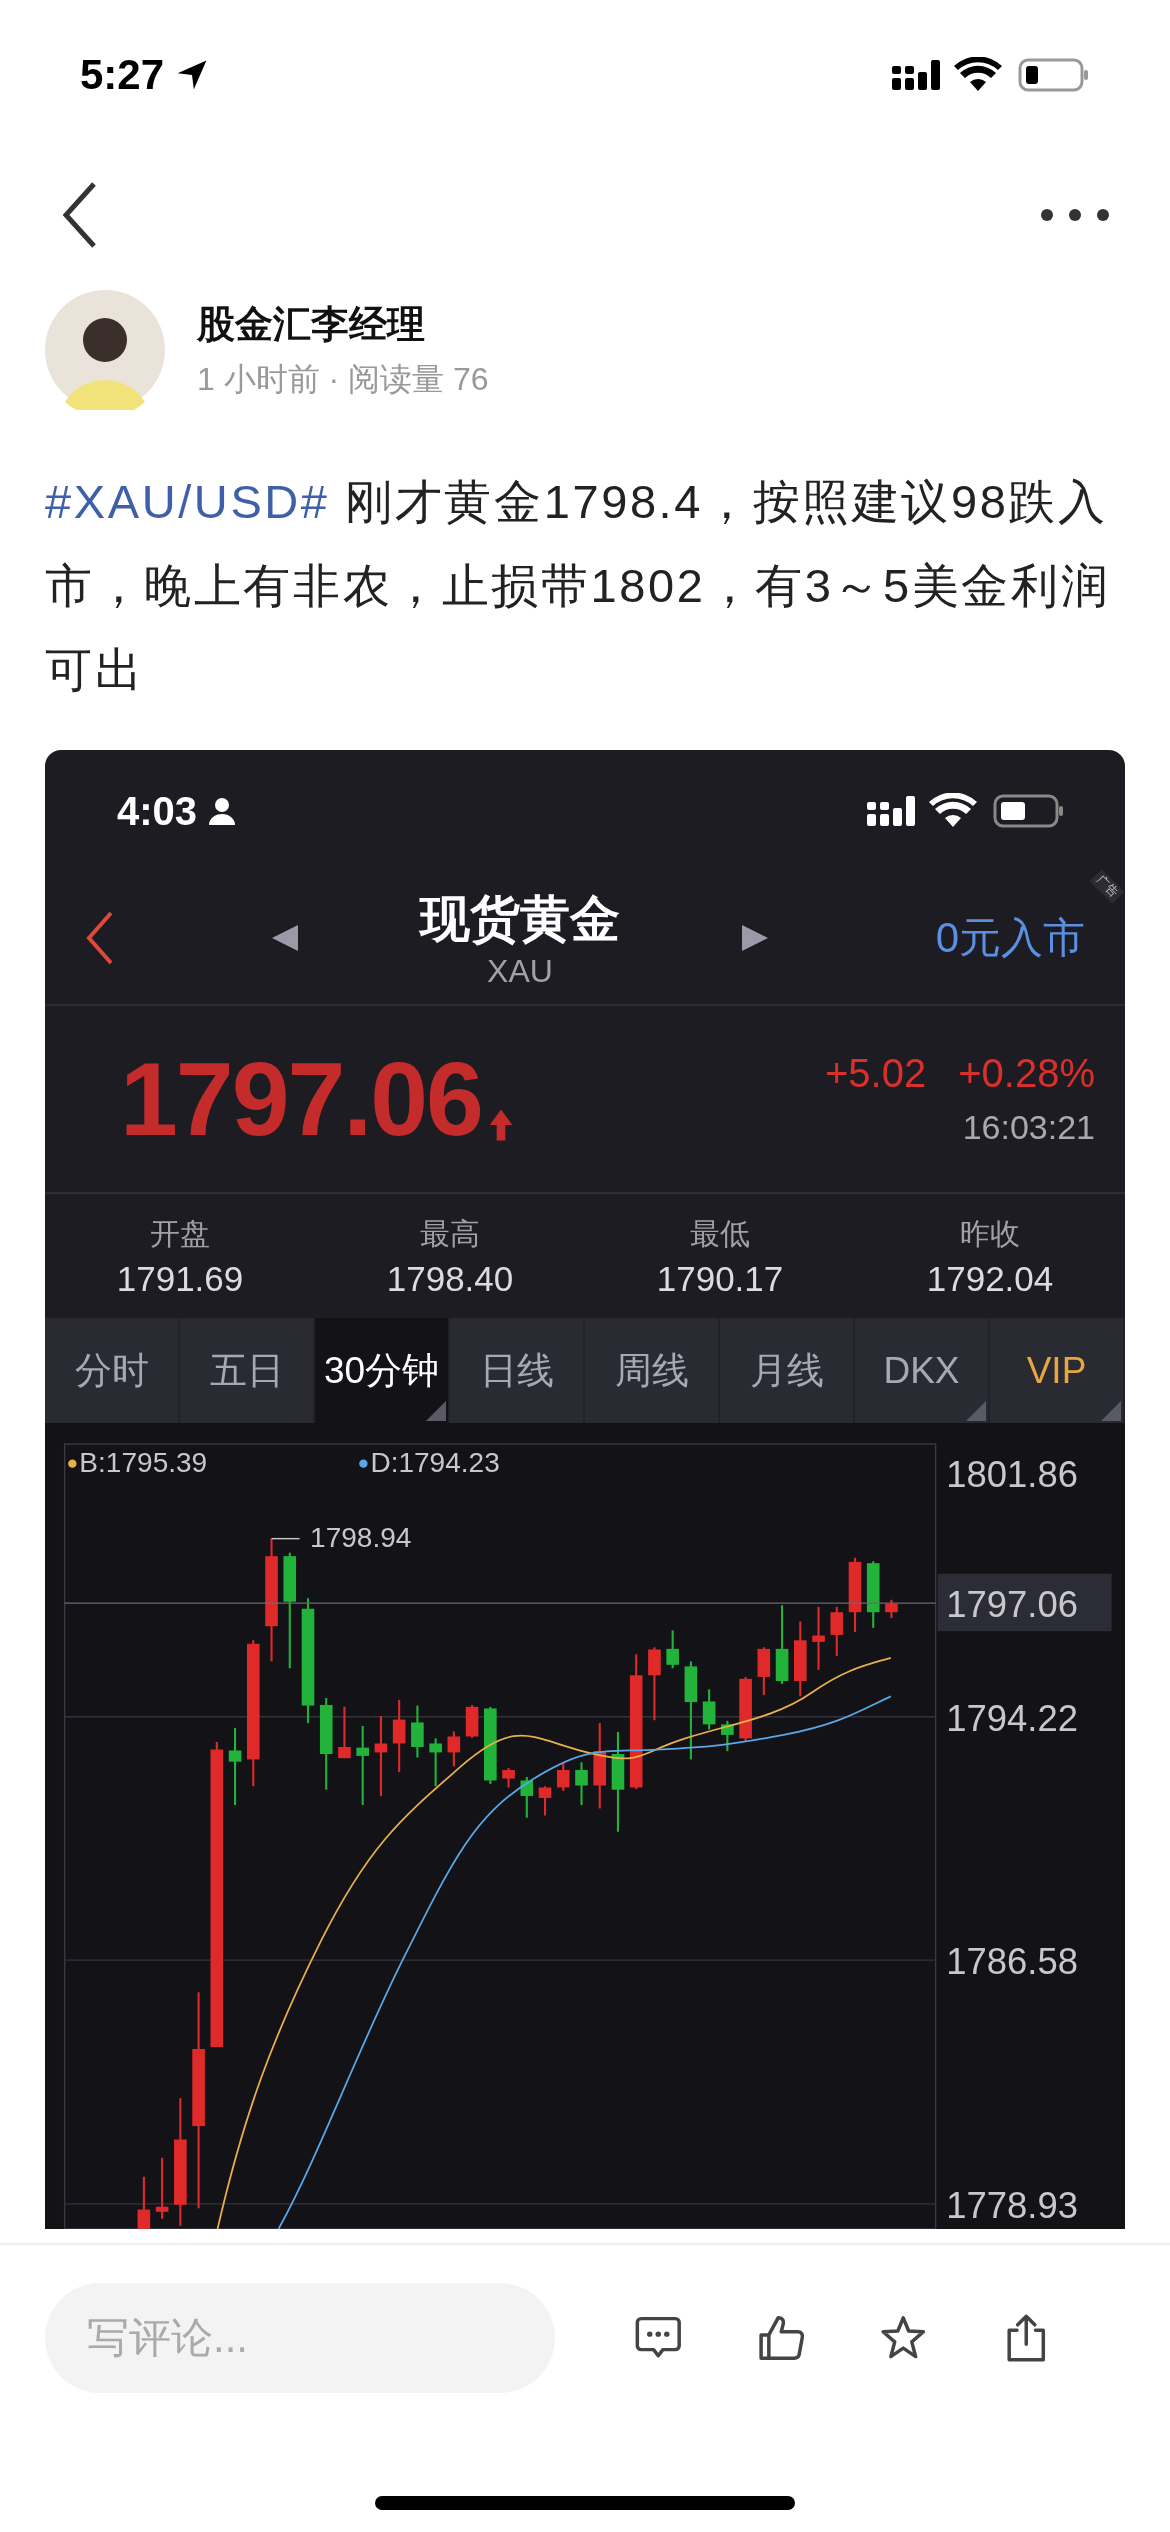 The image size is (1170, 2532). Describe the element at coordinates (1012, 1962) in the screenshot. I see `axis-label: 1786.58` at that location.